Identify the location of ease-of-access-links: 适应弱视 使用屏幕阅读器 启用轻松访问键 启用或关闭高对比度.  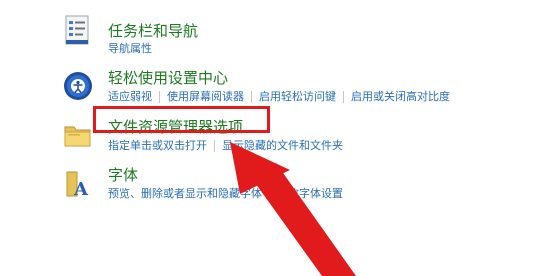
(279, 97).